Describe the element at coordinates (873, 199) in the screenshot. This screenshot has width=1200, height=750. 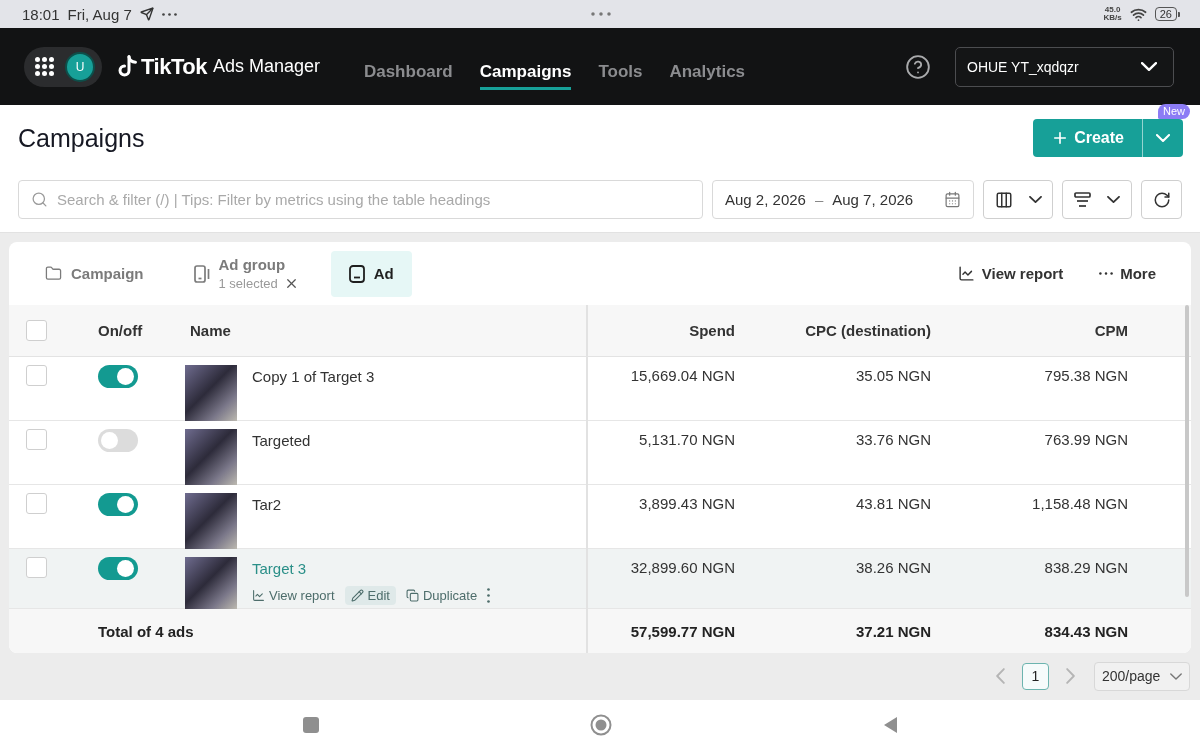
I see `end-date: Aug 7, 2026` at that location.